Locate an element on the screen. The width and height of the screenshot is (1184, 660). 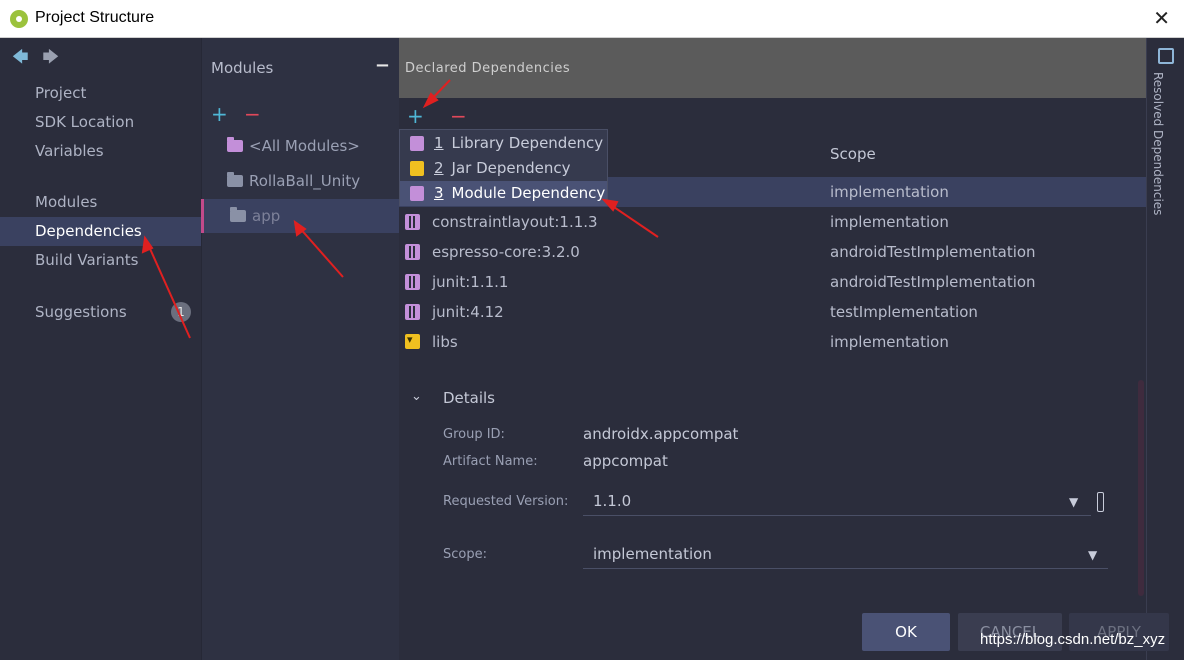
close-icon: ✕ is located at coordinates (1161, 18).